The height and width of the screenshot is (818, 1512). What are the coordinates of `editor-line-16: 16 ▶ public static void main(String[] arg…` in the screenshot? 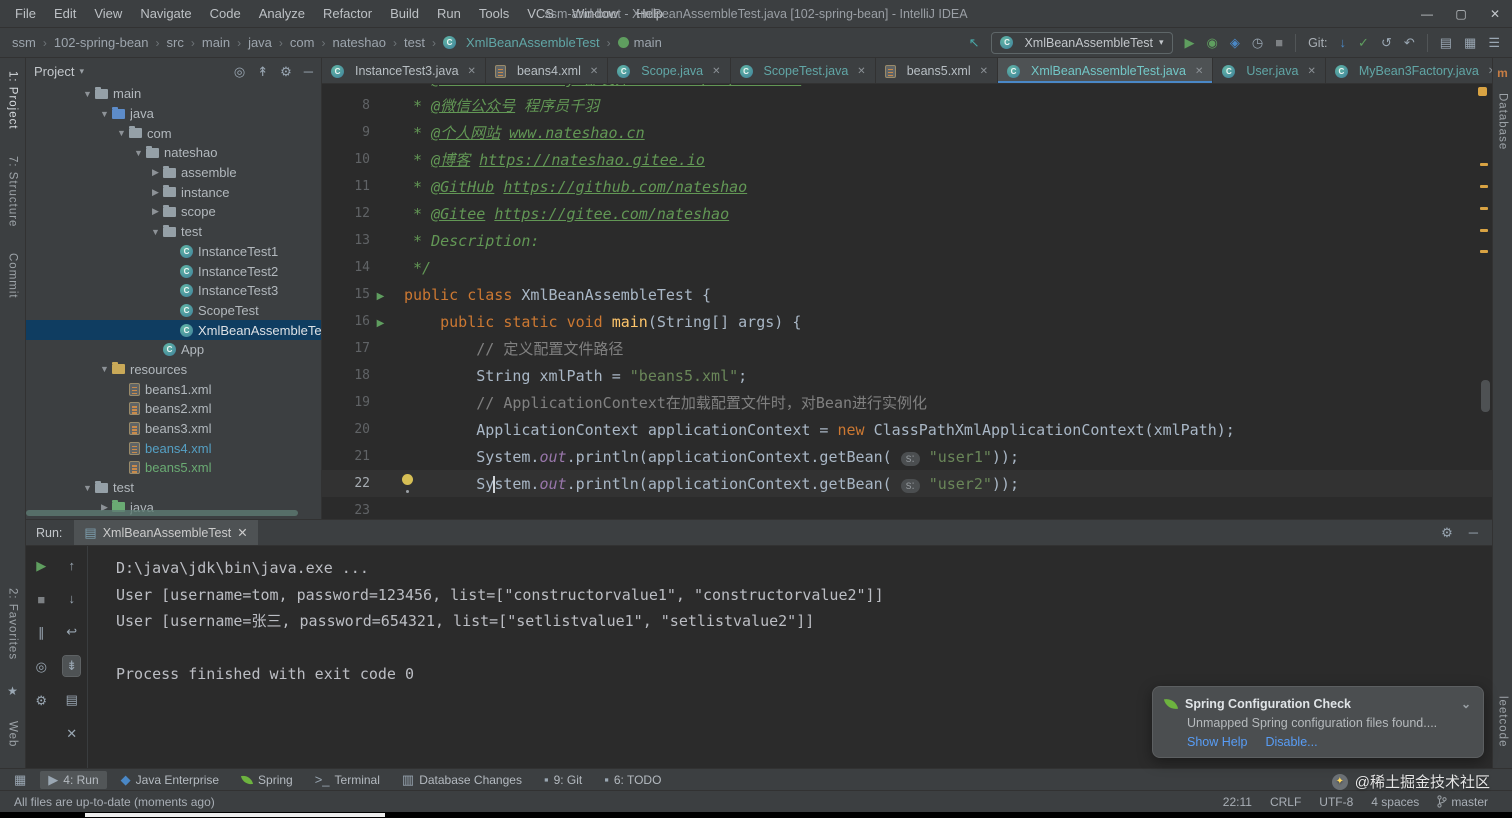 It's located at (907, 321).